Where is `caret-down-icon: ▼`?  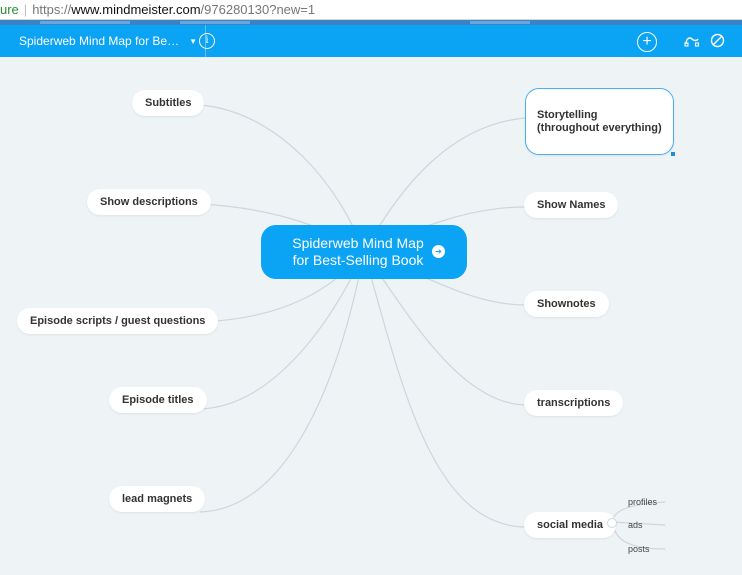 caret-down-icon: ▼ is located at coordinates (193, 41).